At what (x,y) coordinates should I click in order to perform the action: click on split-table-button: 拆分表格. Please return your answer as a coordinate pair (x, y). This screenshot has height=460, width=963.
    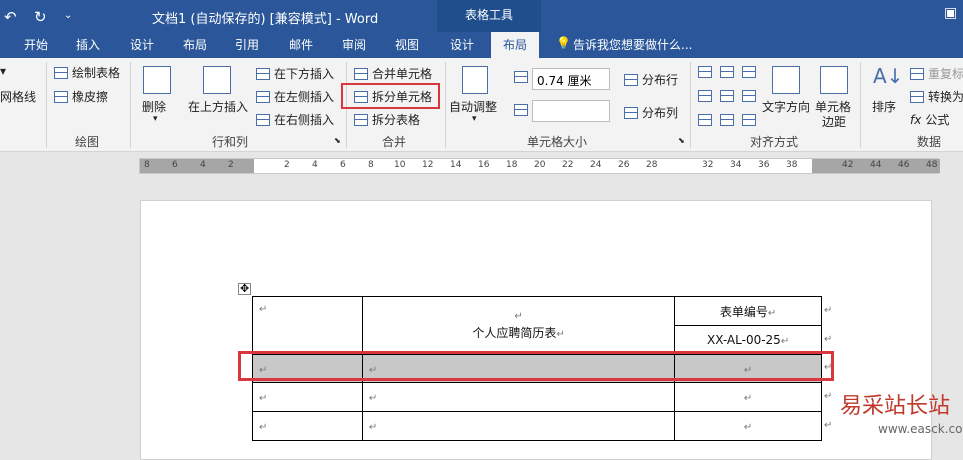
    Looking at the image, I should click on (387, 119).